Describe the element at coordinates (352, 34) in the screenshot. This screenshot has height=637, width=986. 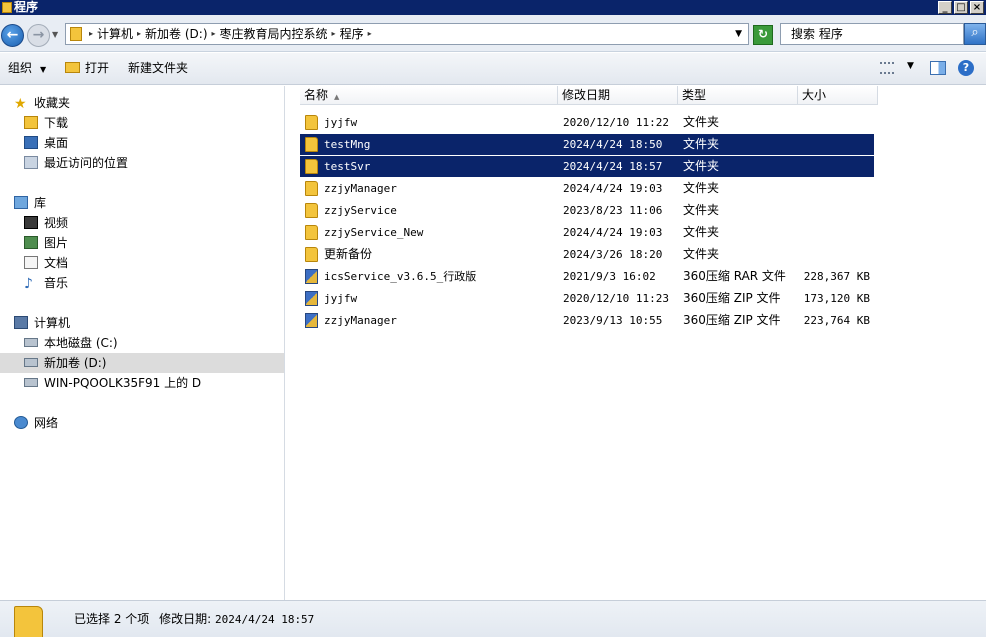
I see `breadcrumb-item: 程序` at that location.